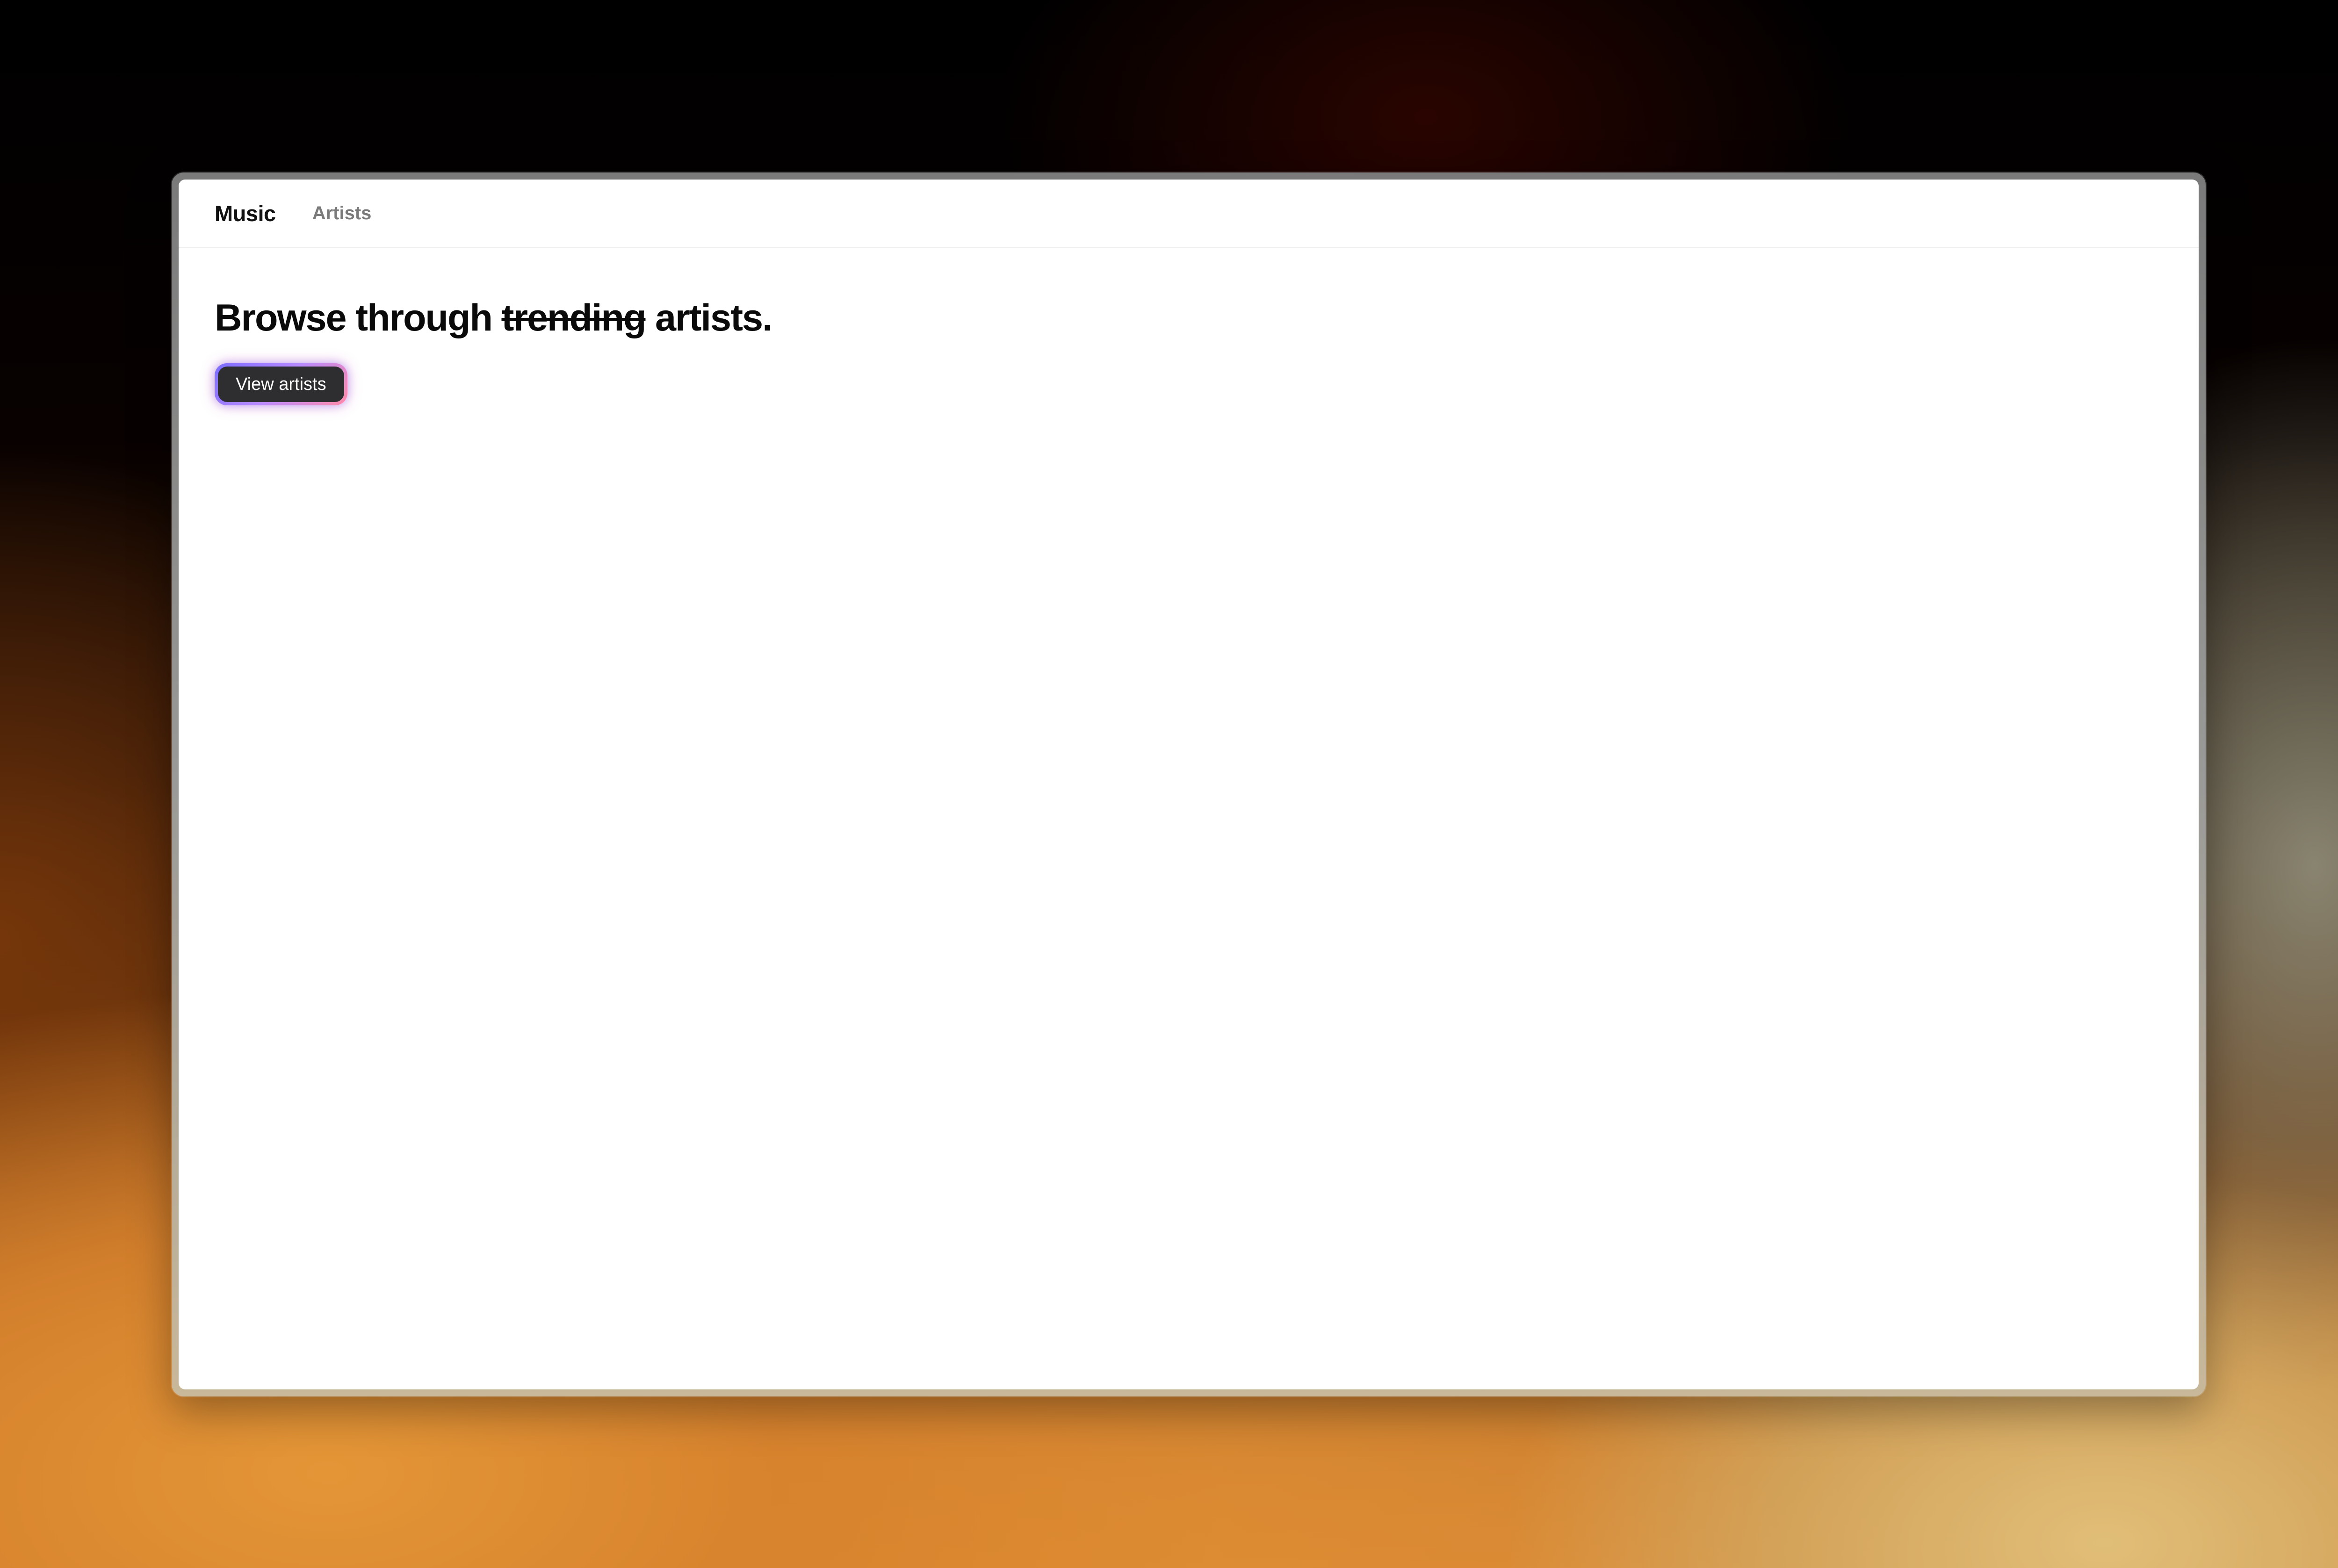 Image resolution: width=2338 pixels, height=1568 pixels. What do you see at coordinates (709, 318) in the screenshot?
I see `headline-end: artists.` at bounding box center [709, 318].